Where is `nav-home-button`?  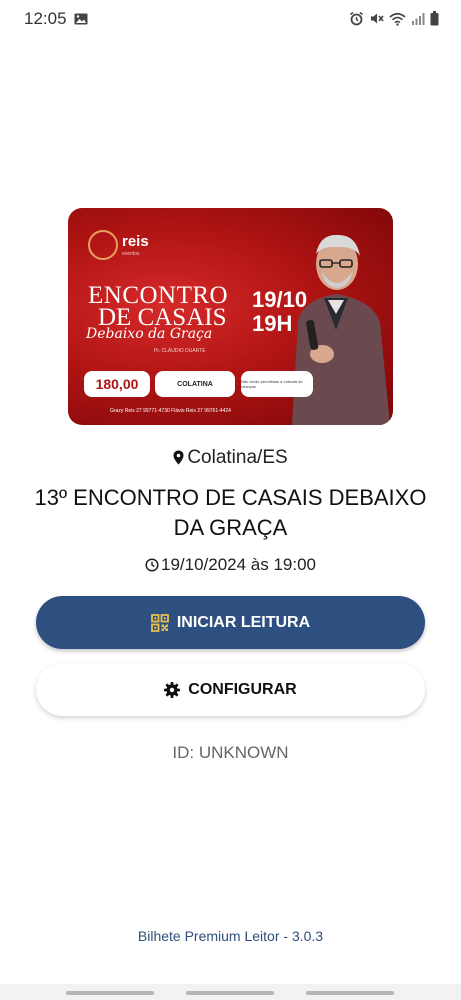
nav-home-button is located at coordinates (230, 993).